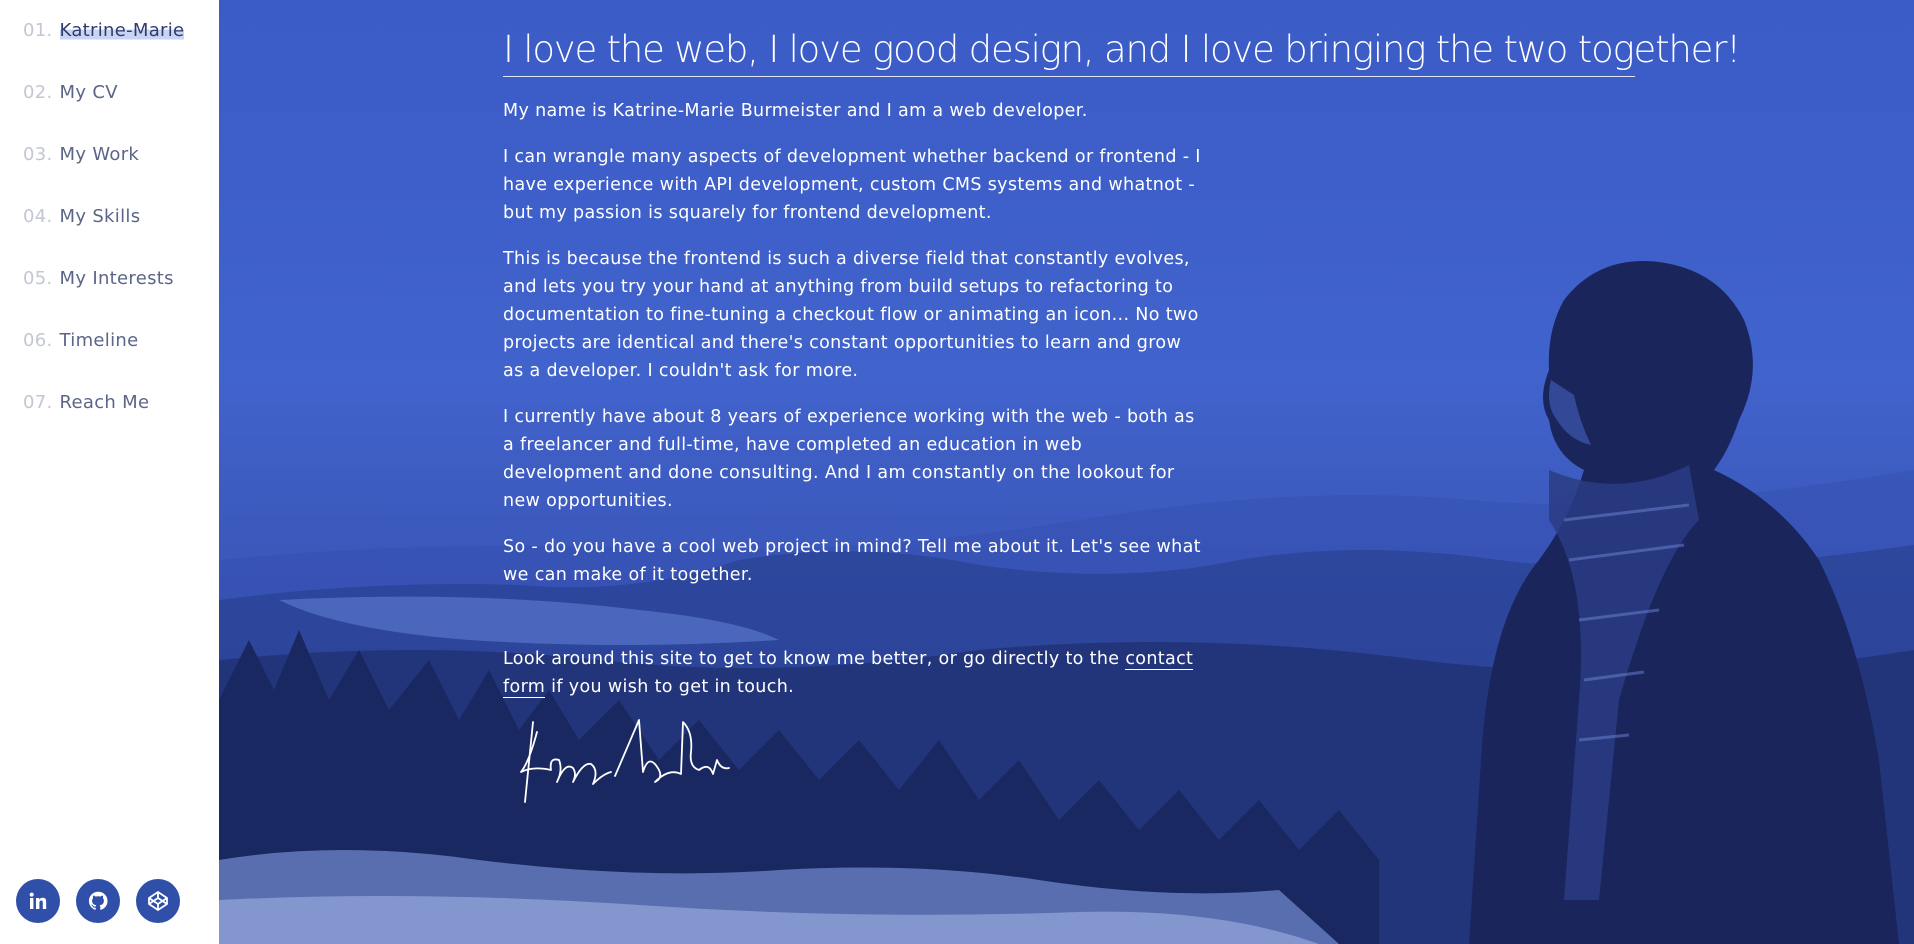  Describe the element at coordinates (99, 340) in the screenshot. I see `nav-item-label: Timeline` at that location.